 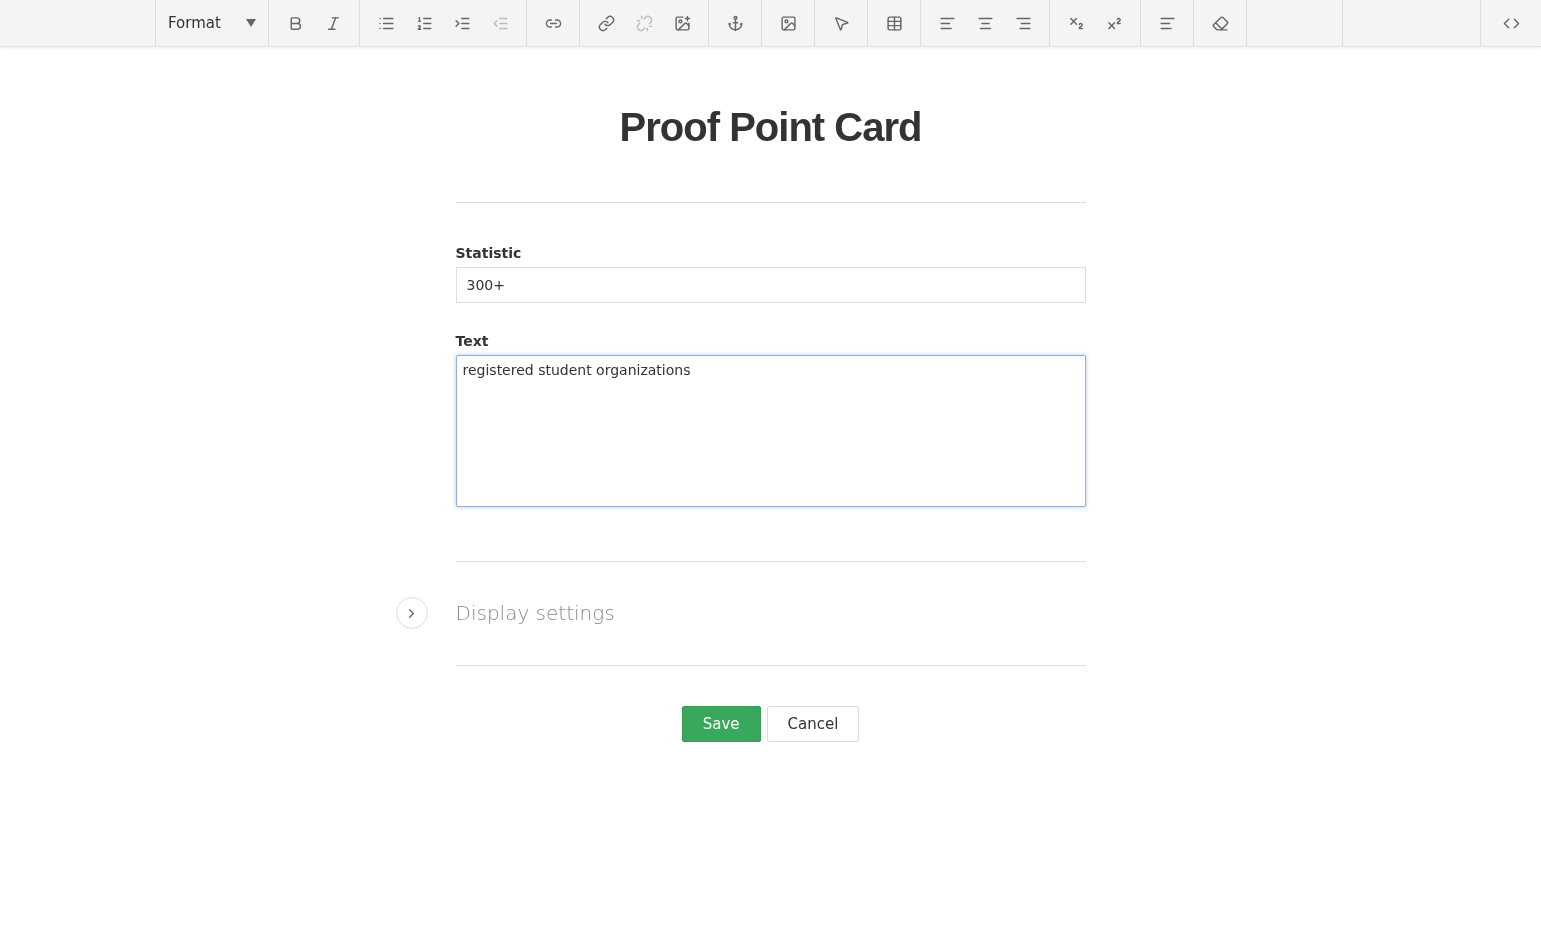 I want to click on input-field: 300+, so click(x=770, y=285).